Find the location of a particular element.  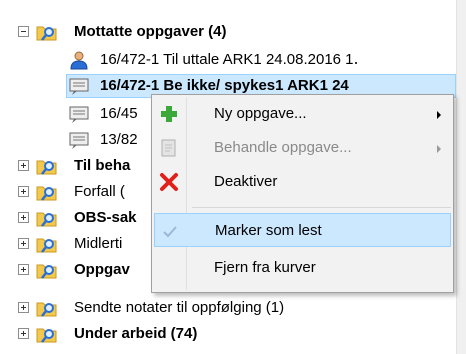

menu-separator is located at coordinates (321, 207).